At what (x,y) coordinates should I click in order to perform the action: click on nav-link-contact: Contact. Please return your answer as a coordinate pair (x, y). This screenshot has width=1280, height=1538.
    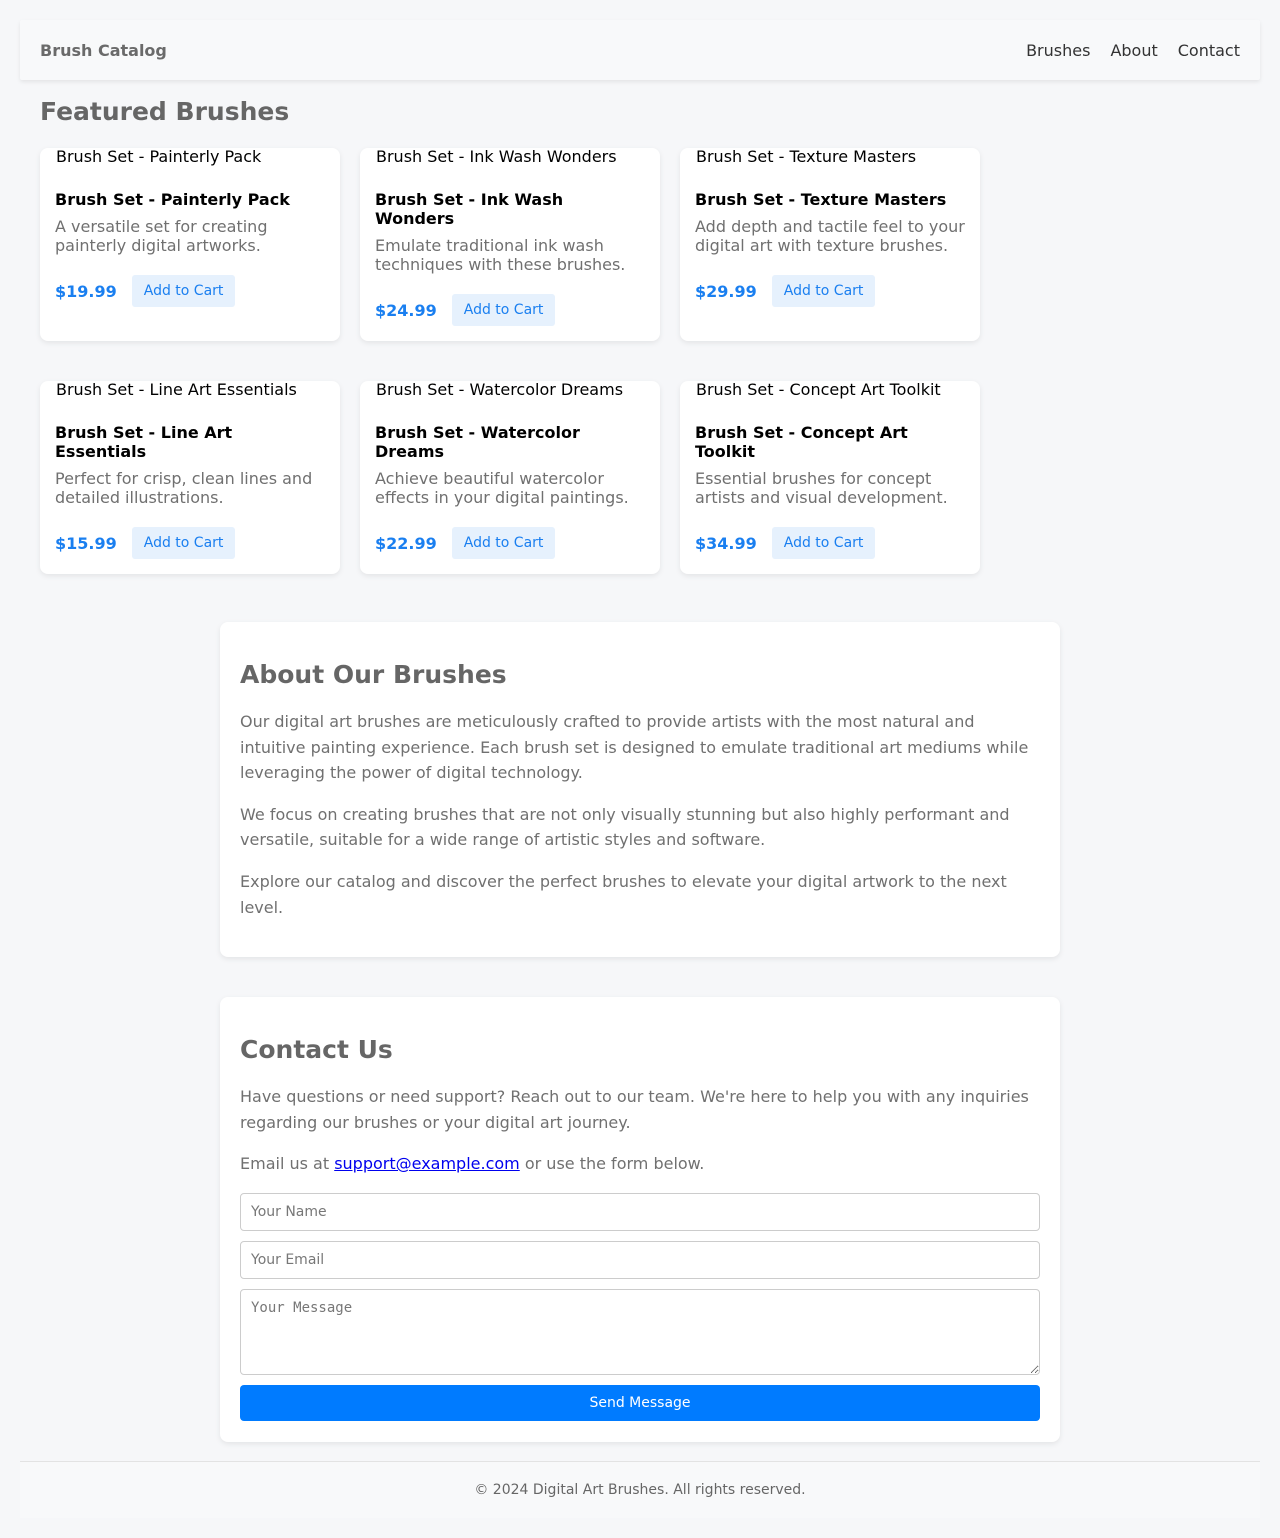
    Looking at the image, I should click on (1209, 50).